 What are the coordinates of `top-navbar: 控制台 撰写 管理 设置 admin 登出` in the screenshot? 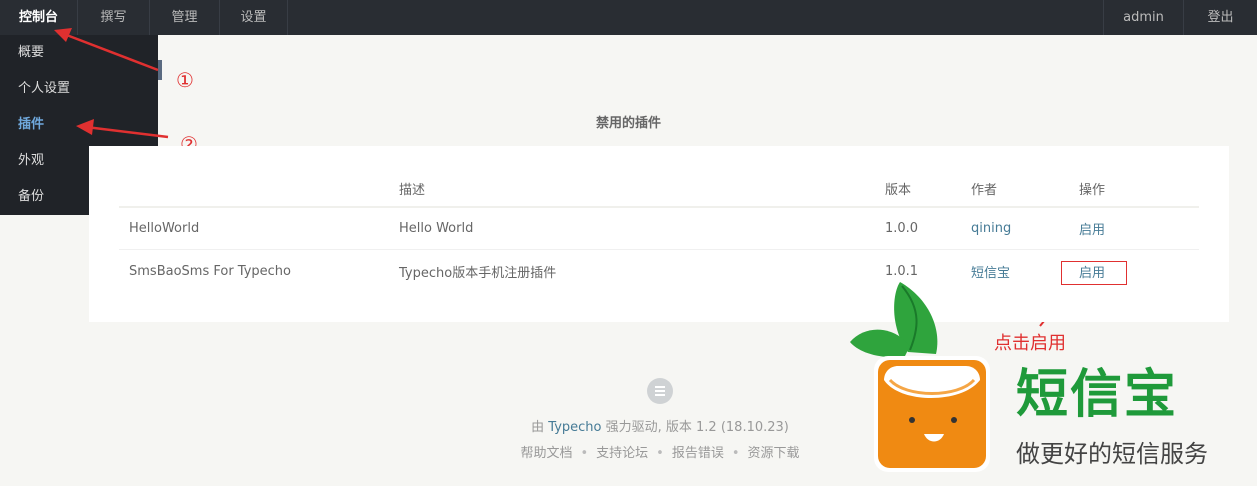 It's located at (628, 17).